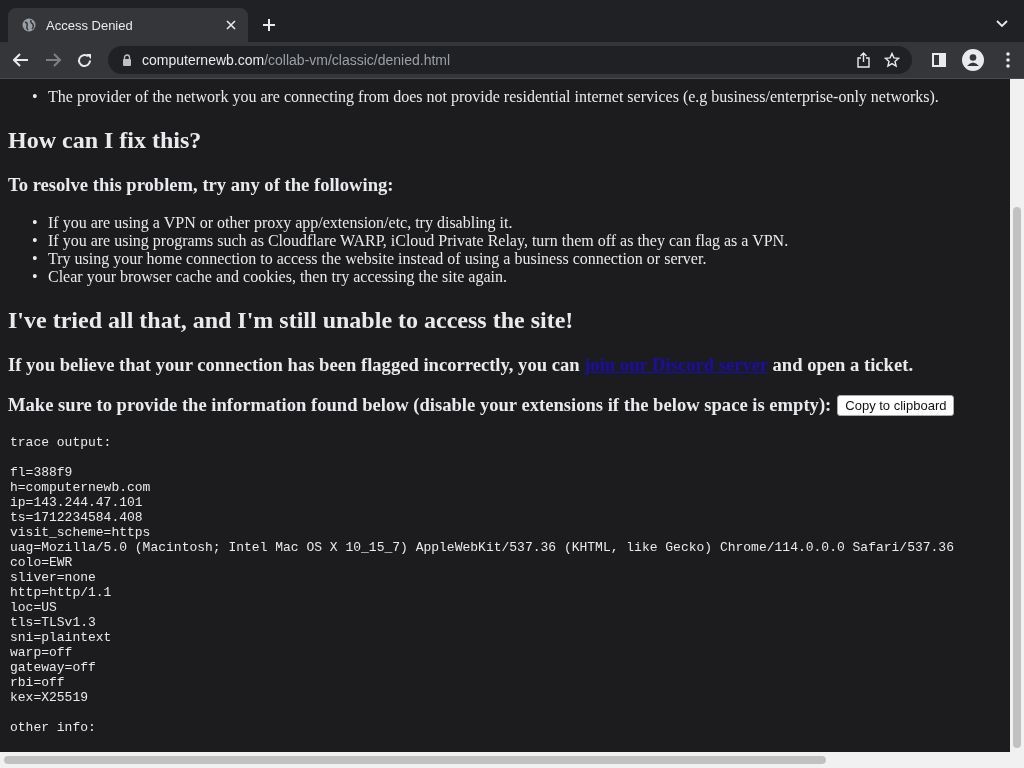 The width and height of the screenshot is (1024, 768). I want to click on heading: How can I fix this?, so click(105, 140).